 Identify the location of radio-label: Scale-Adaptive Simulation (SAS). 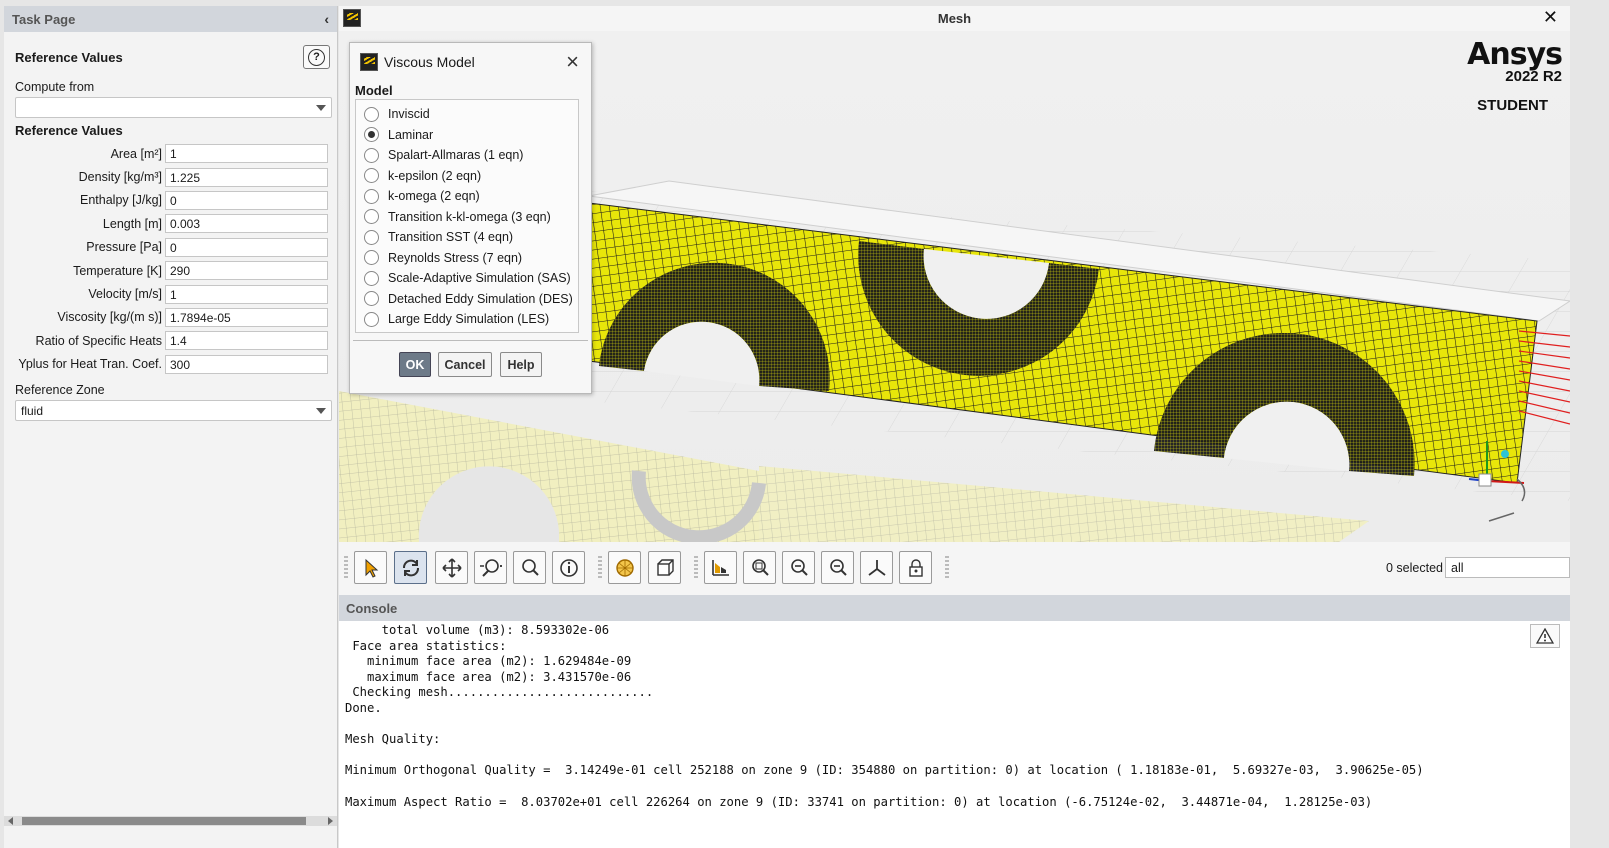
(479, 278).